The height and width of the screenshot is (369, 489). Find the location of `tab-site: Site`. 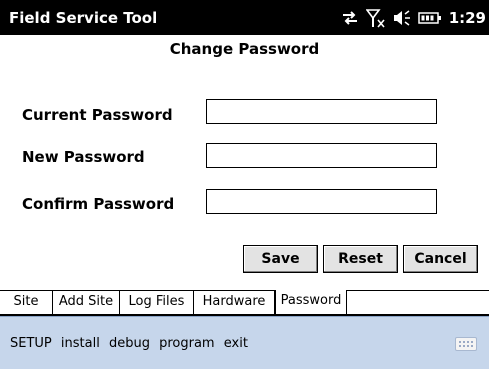

tab-site: Site is located at coordinates (26, 302).